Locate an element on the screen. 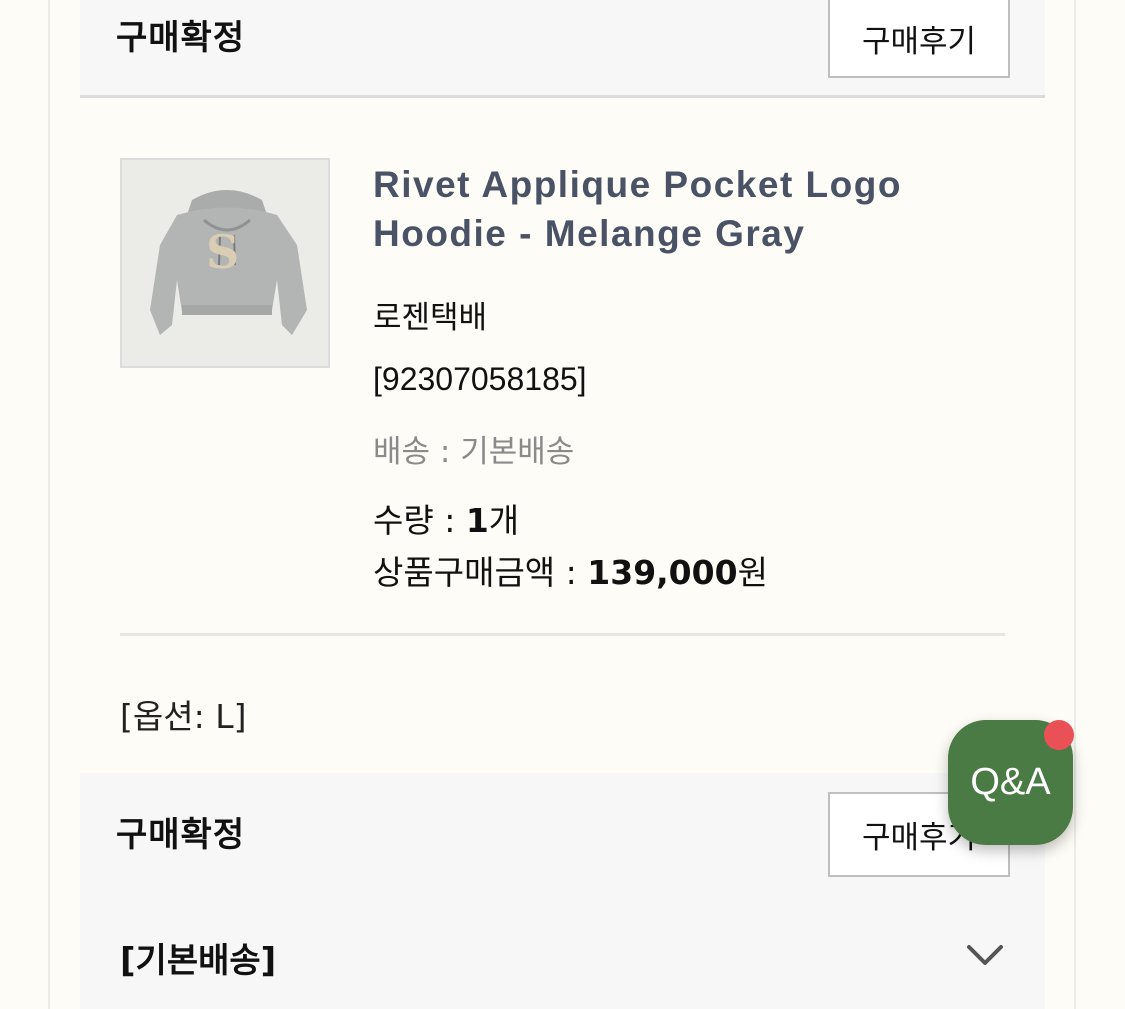 This screenshot has width=1125, height=1009. product-thumbnail: S is located at coordinates (225, 263).